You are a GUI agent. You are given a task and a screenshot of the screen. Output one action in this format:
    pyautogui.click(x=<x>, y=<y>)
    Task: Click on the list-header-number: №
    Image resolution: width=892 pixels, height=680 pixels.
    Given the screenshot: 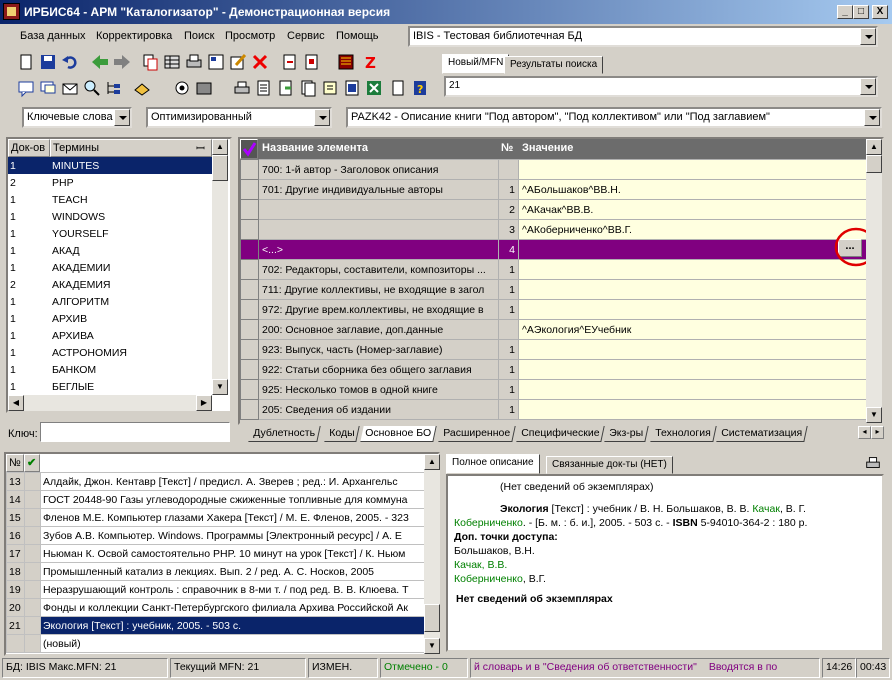 What is the action you would take?
    pyautogui.click(x=15, y=463)
    